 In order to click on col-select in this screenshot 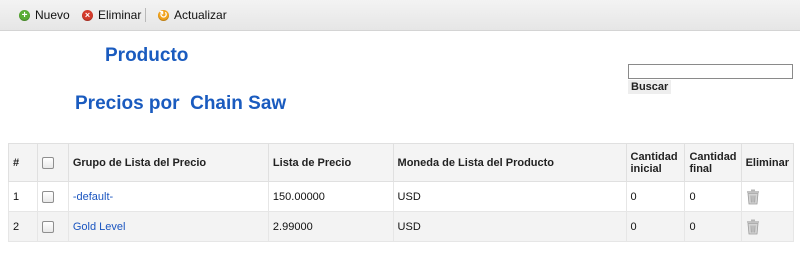, I will do `click(52, 162)`.